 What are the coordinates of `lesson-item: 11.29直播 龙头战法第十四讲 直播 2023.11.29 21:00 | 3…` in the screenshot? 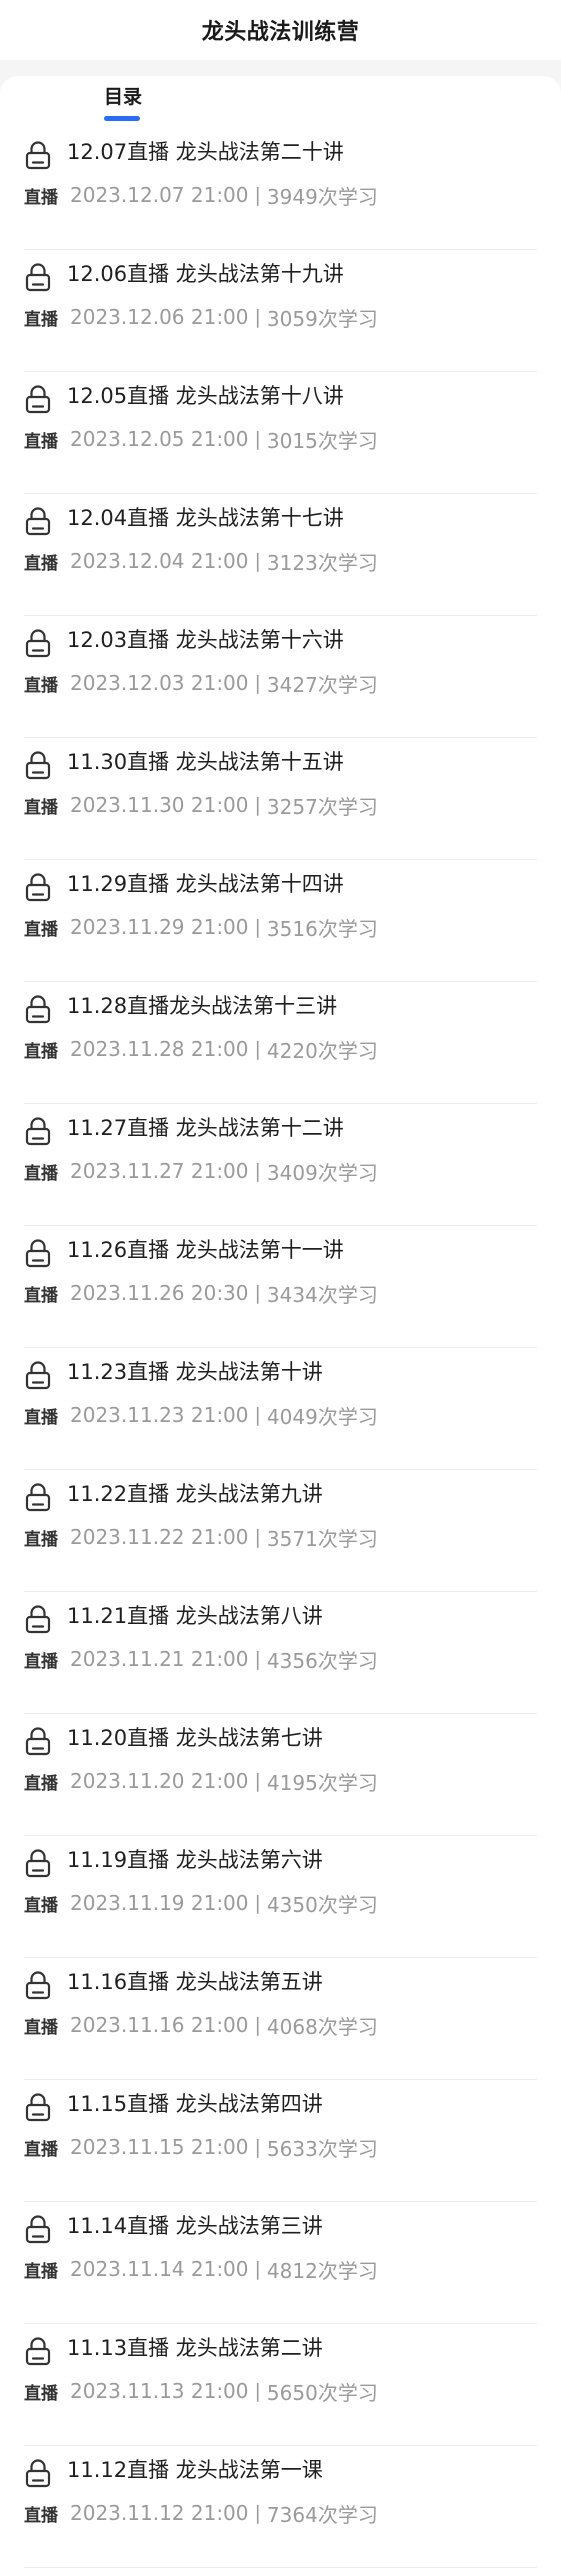 It's located at (280, 921).